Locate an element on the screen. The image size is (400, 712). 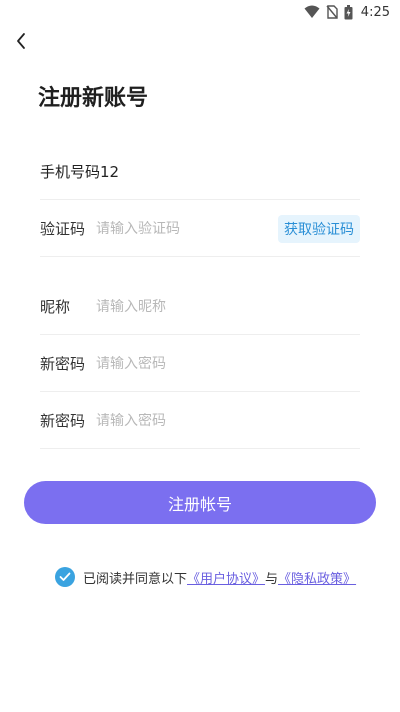
password-label: 新密码 is located at coordinates (63, 364).